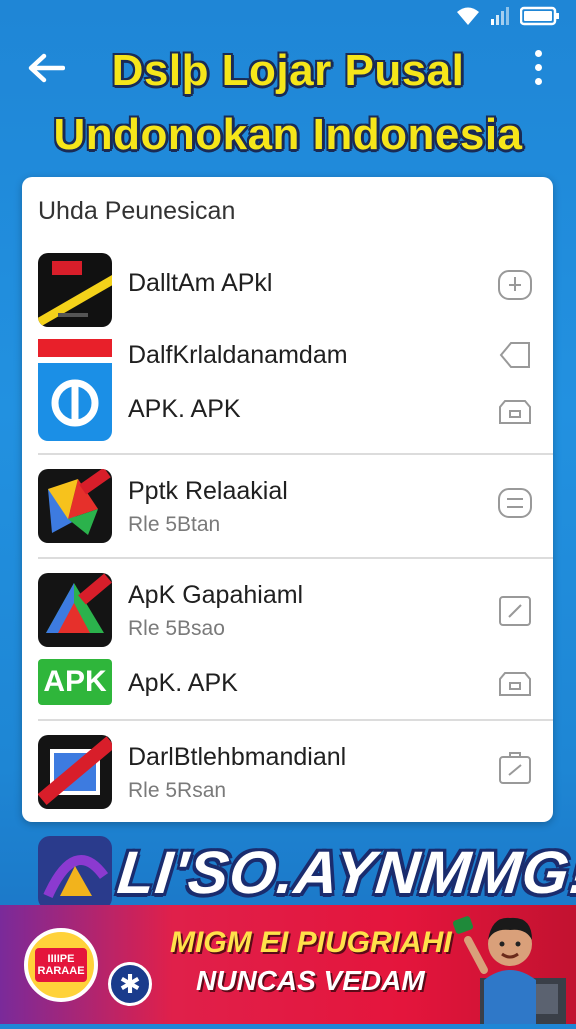 Image resolution: width=576 pixels, height=1029 pixels. What do you see at coordinates (174, 524) in the screenshot?
I see `app-subtitle: Rle 5Btan` at bounding box center [174, 524].